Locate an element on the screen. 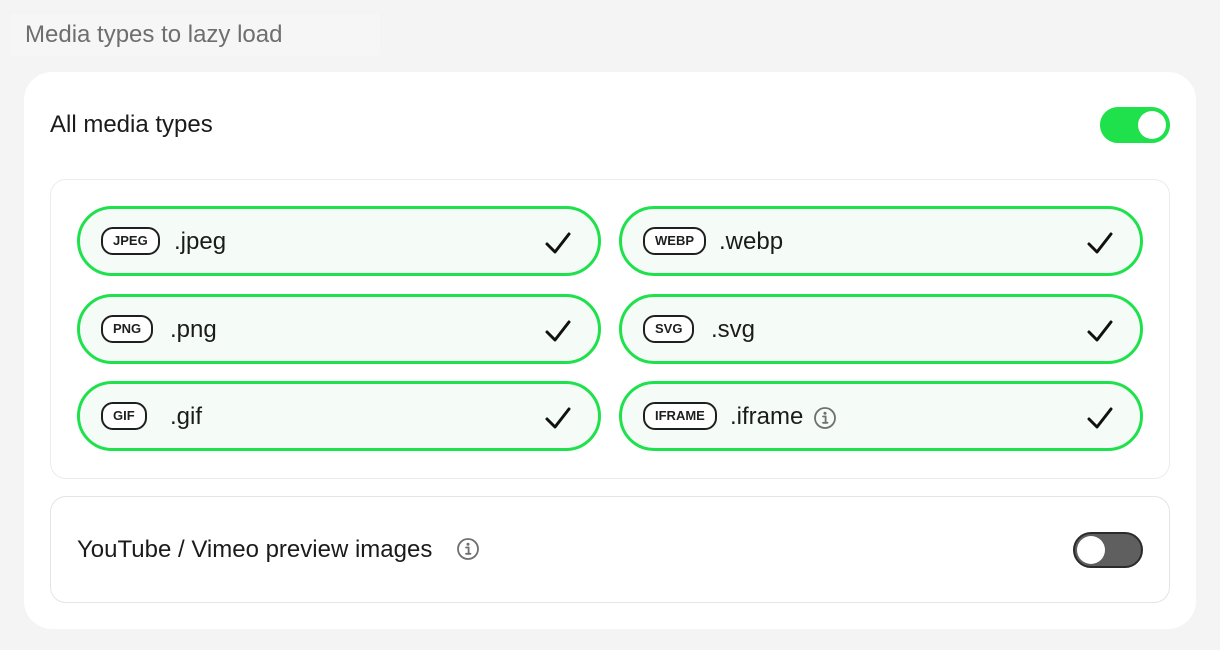  extension-label: .svg is located at coordinates (733, 329).